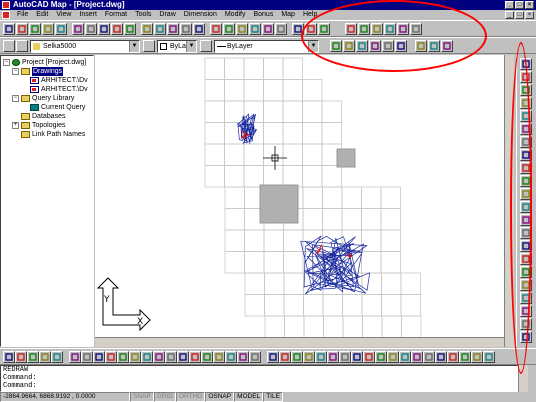  I want to click on menu-bonus: Bonus, so click(263, 15).